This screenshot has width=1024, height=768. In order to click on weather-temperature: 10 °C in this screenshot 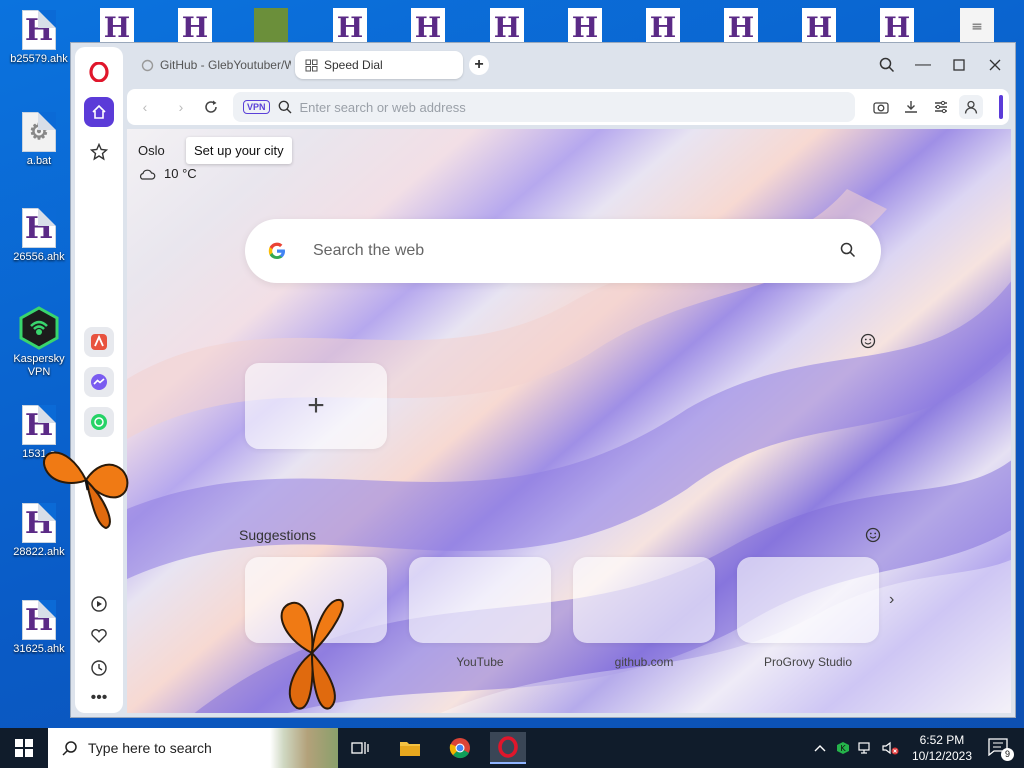, I will do `click(167, 173)`.